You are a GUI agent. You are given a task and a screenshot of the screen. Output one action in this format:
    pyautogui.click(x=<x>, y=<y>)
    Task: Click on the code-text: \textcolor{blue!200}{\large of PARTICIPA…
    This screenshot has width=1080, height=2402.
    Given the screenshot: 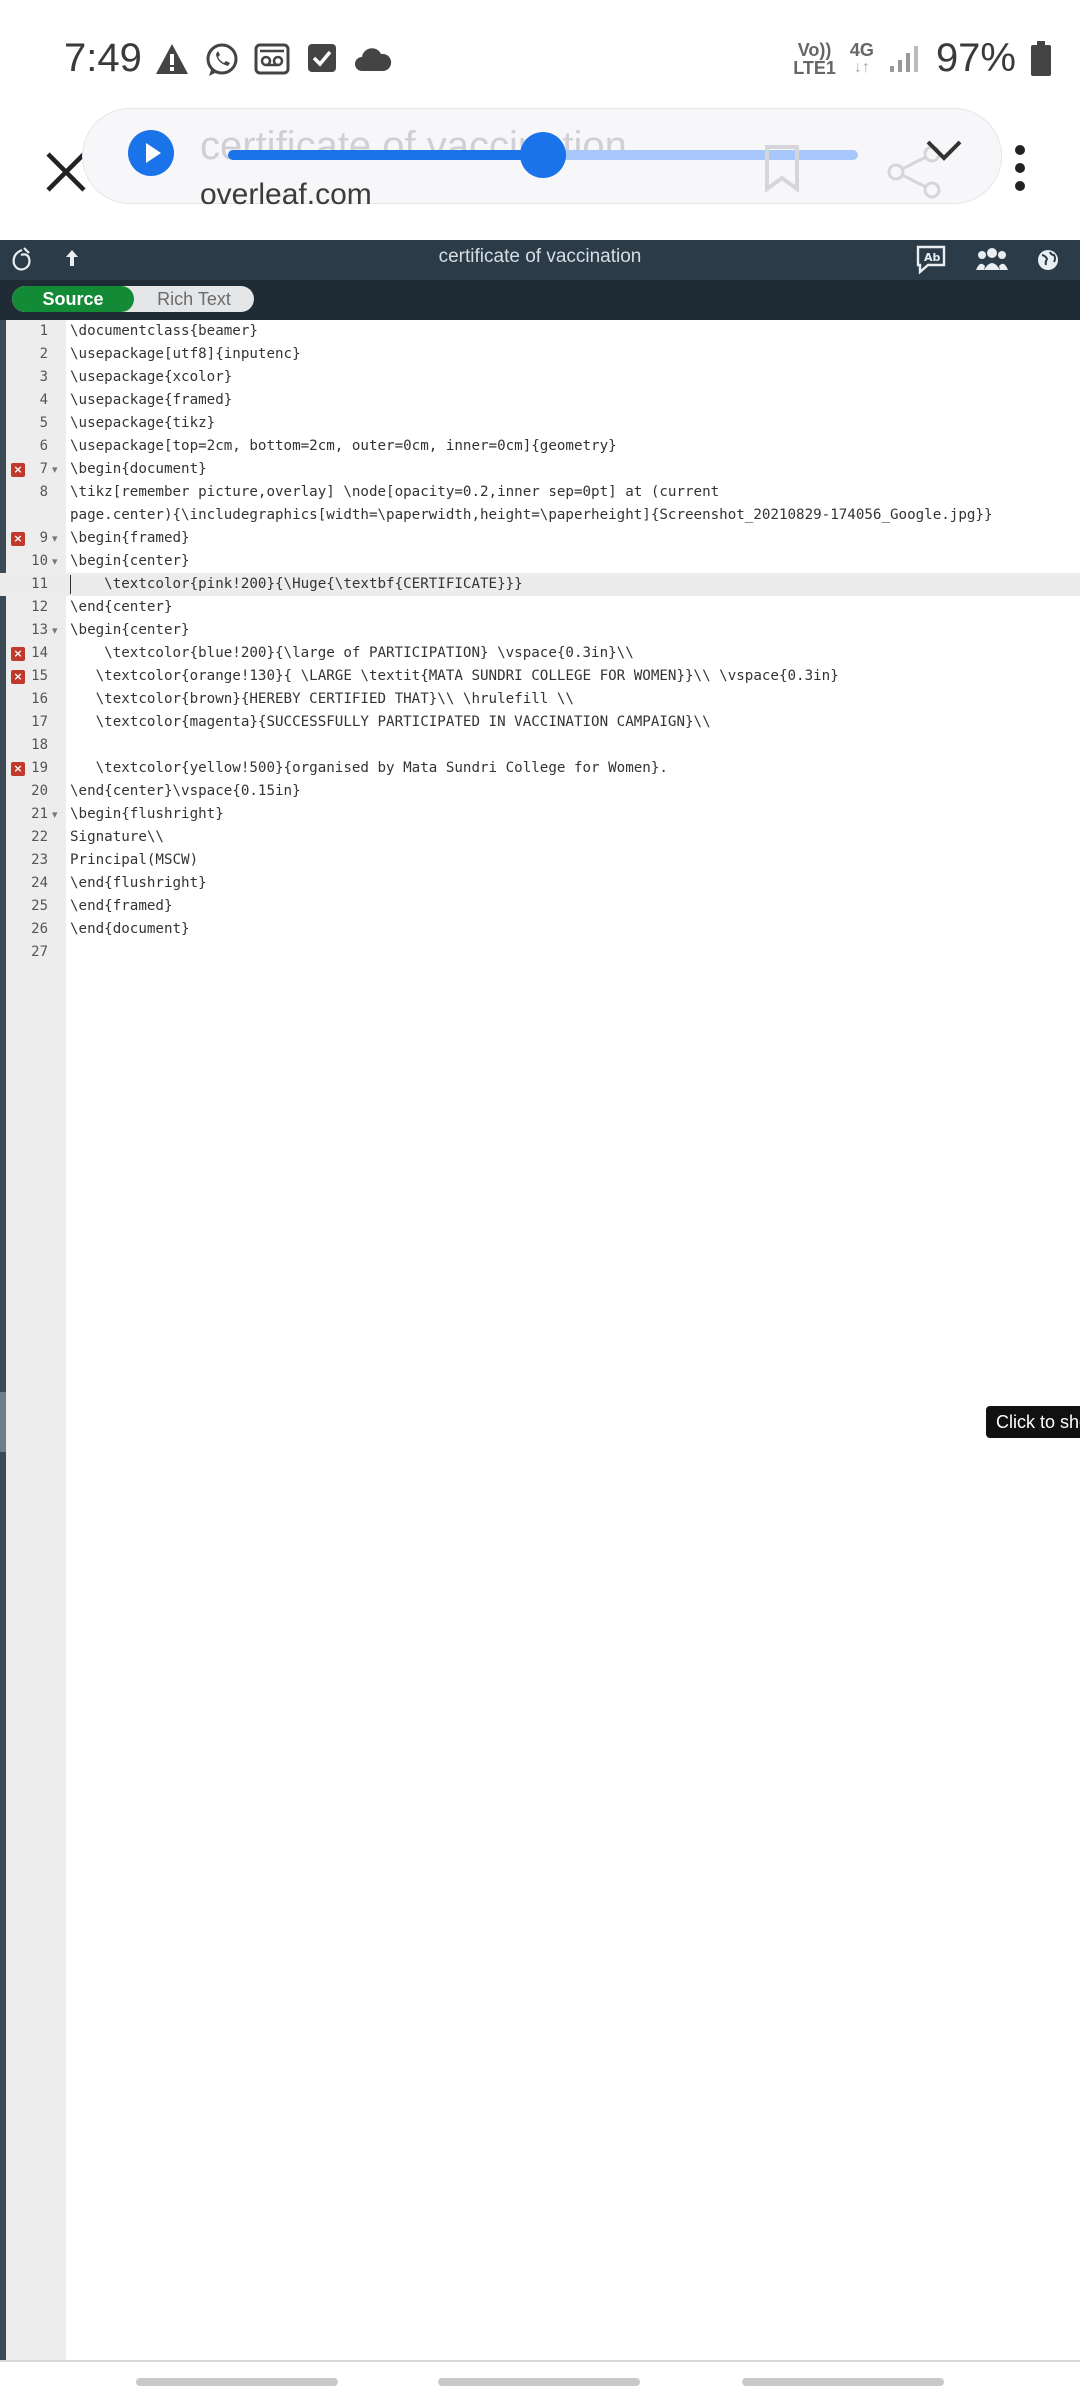 What is the action you would take?
    pyautogui.click(x=352, y=653)
    